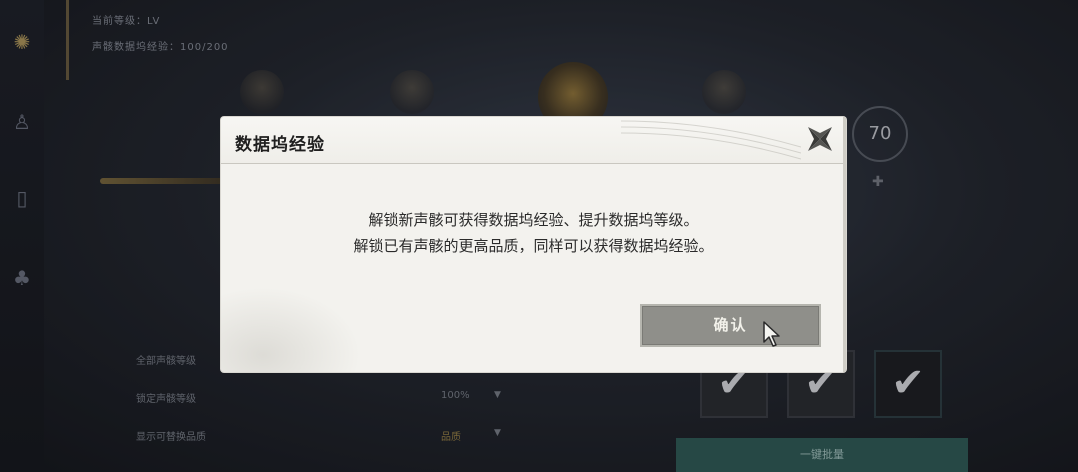  Describe the element at coordinates (711, 140) in the screenshot. I see `header-decoration` at that location.